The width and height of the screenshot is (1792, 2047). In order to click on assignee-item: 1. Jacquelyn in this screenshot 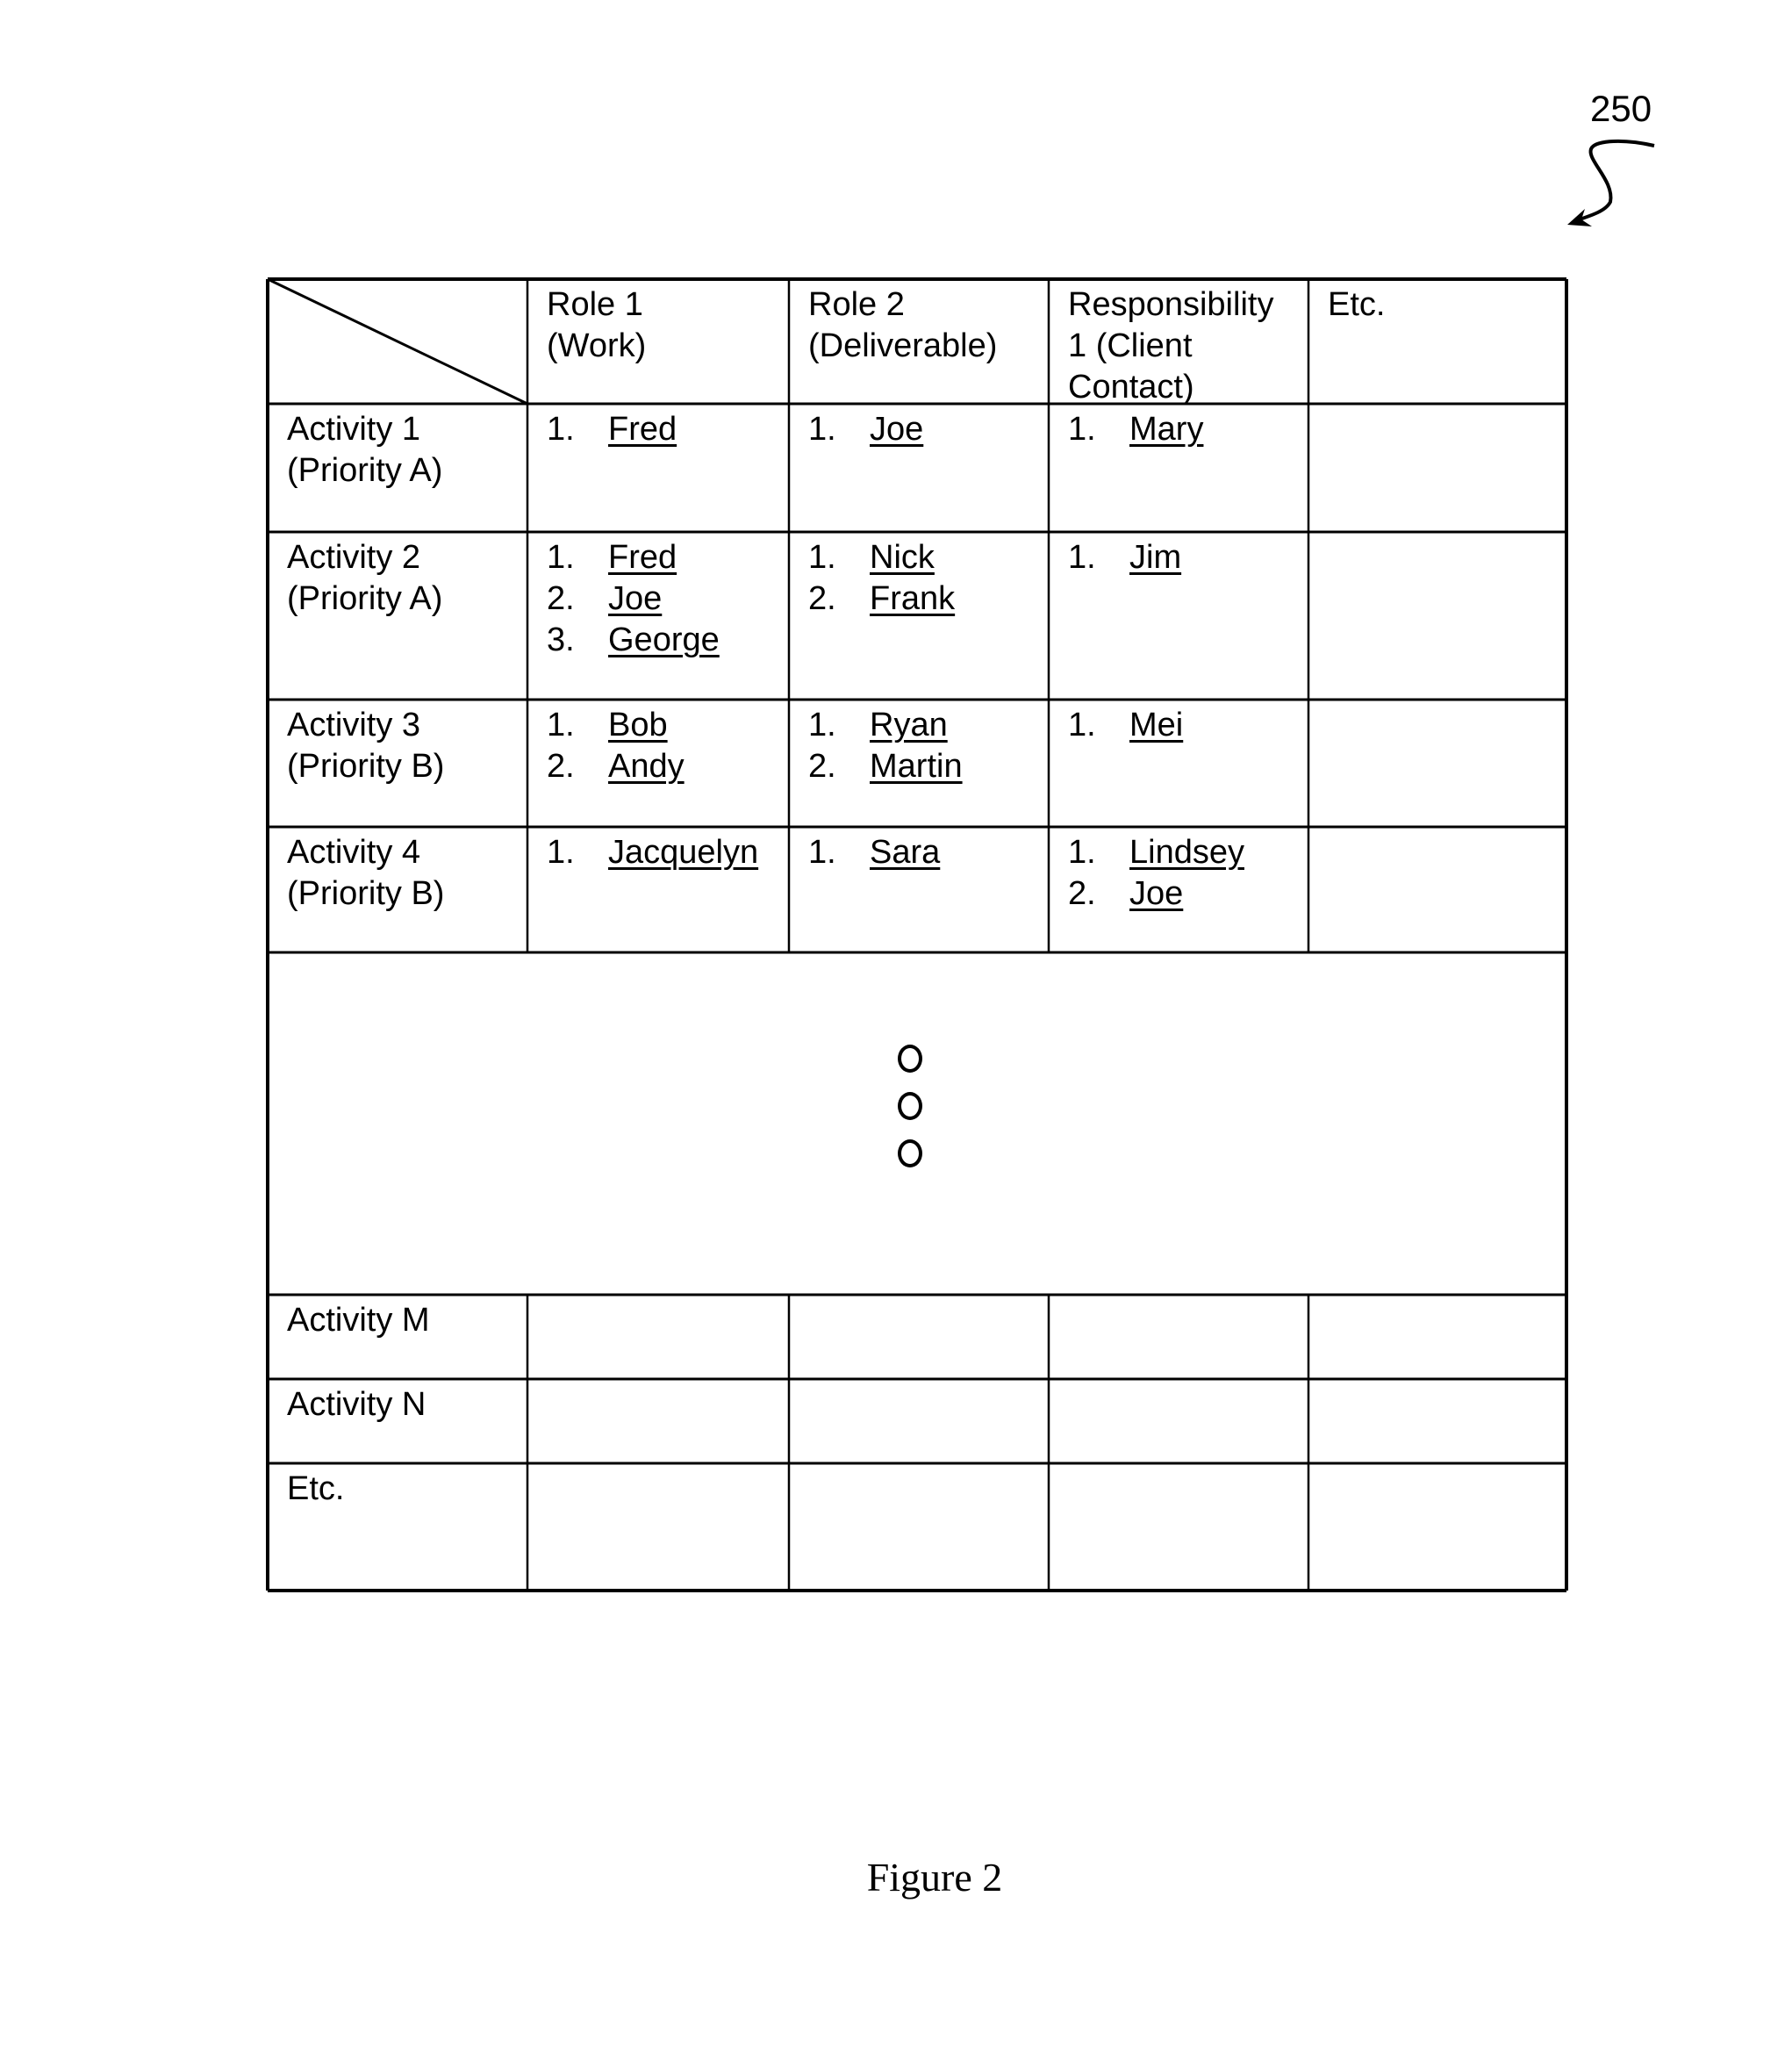, I will do `click(666, 852)`.